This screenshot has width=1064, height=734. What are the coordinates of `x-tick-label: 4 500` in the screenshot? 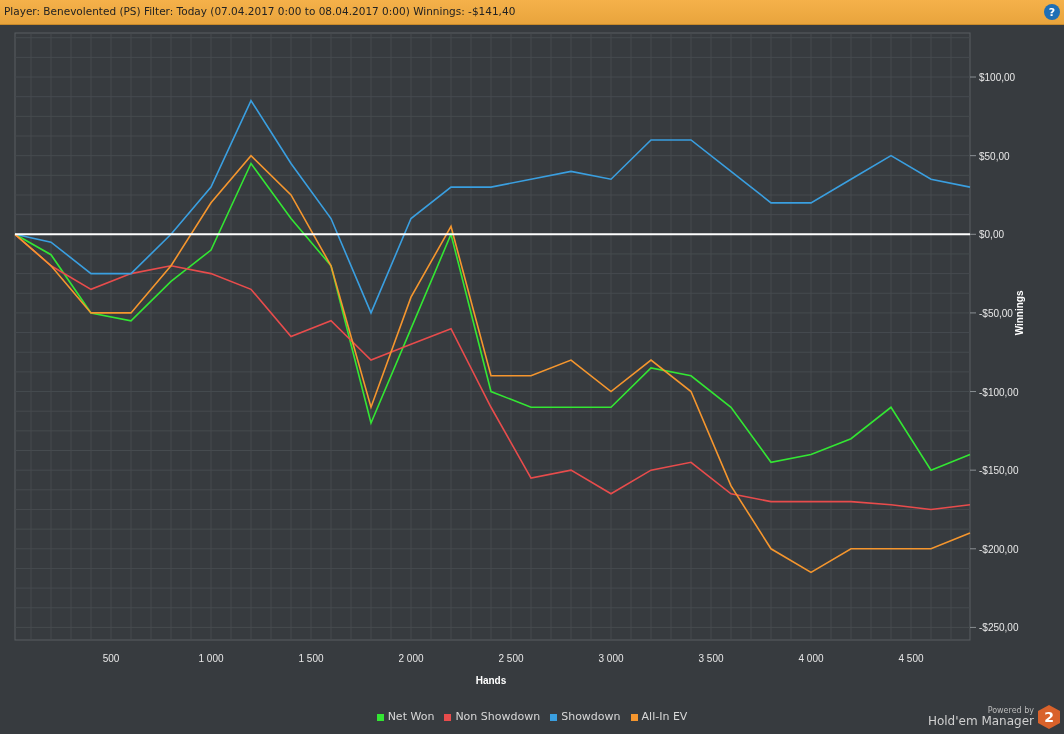 It's located at (911, 658).